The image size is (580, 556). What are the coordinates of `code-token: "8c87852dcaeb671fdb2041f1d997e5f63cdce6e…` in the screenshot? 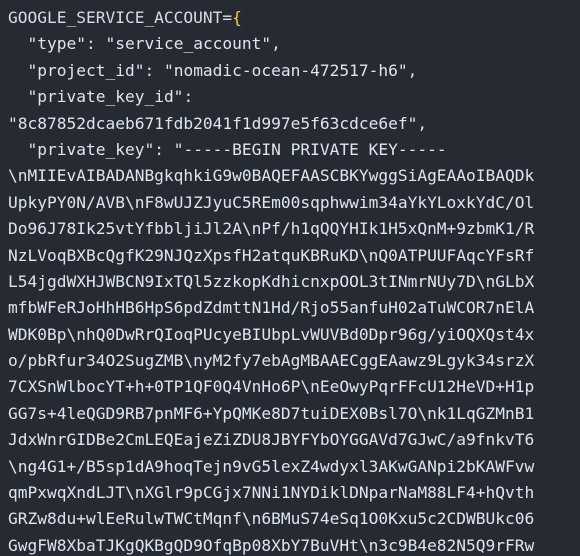 It's located at (213, 123).